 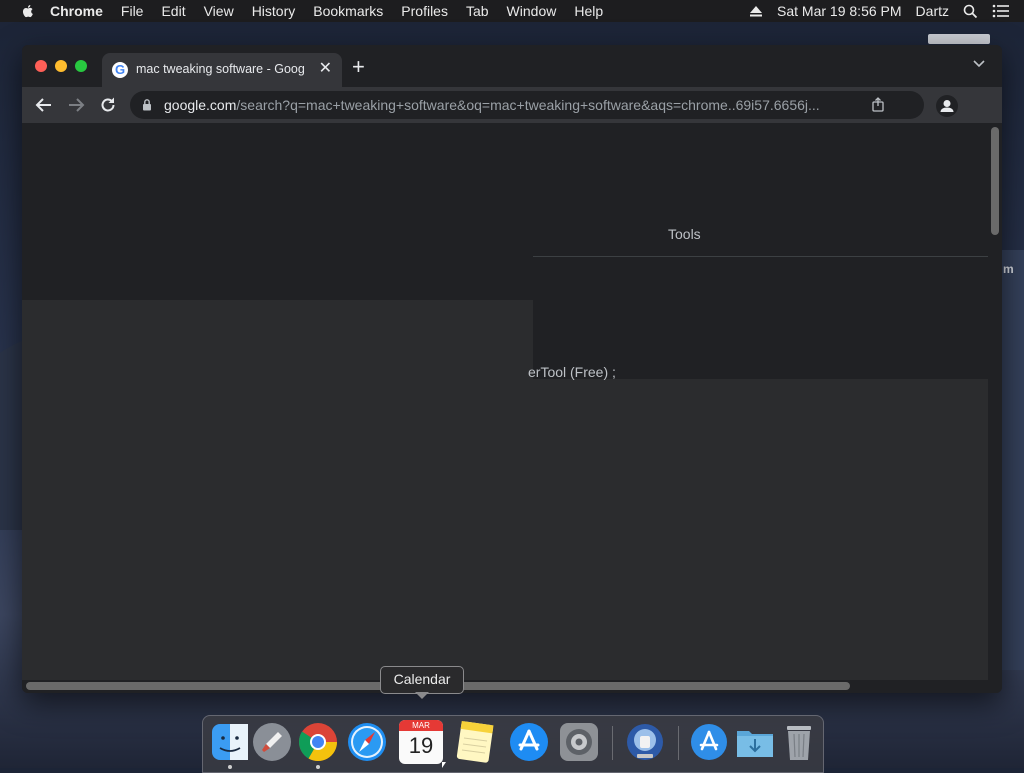 What do you see at coordinates (588, 11) in the screenshot?
I see `menu-help: Help` at bounding box center [588, 11].